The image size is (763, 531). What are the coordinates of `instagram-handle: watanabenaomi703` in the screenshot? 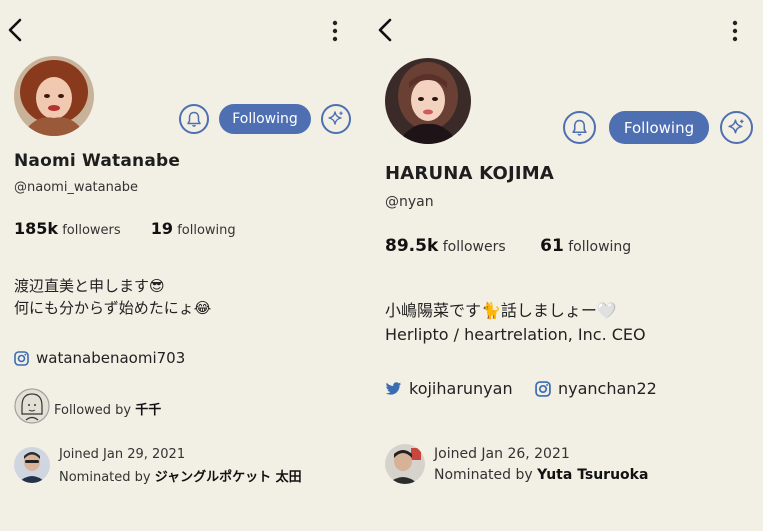 It's located at (111, 358).